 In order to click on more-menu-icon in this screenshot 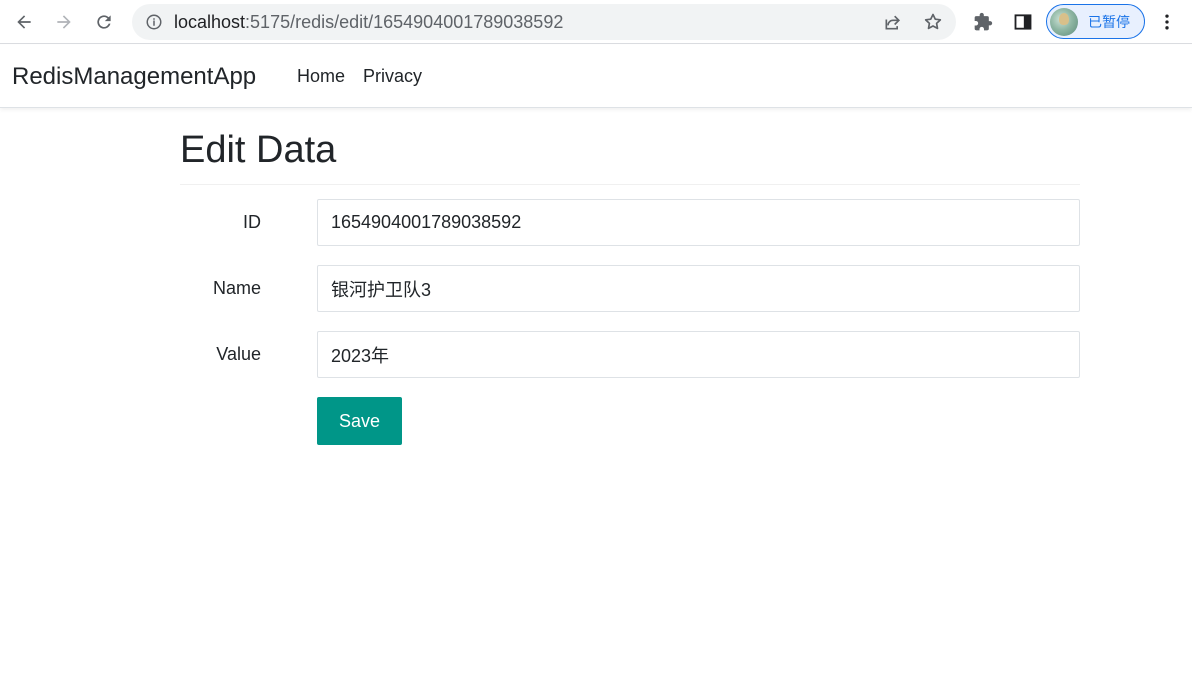, I will do `click(1167, 22)`.